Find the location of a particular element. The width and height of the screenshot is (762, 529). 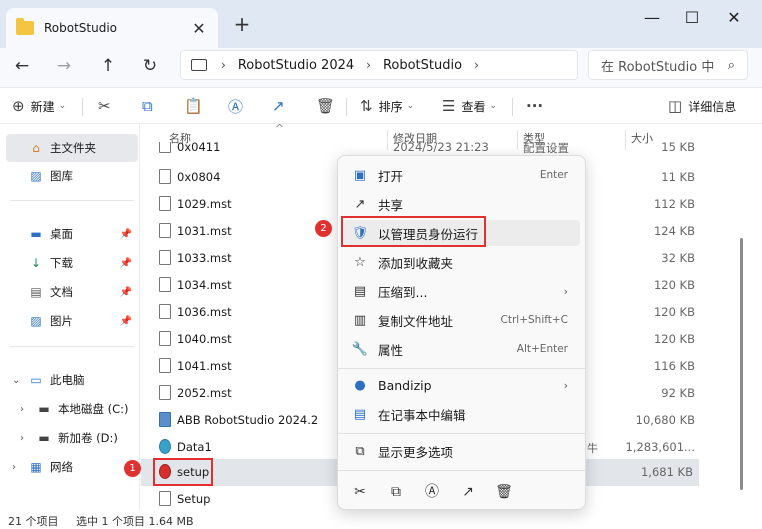

maximize-button: ☐ is located at coordinates (692, 18).